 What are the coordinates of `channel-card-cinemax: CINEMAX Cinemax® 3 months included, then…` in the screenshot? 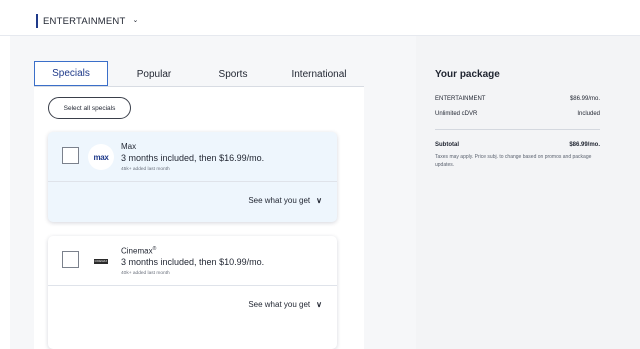 It's located at (192, 292).